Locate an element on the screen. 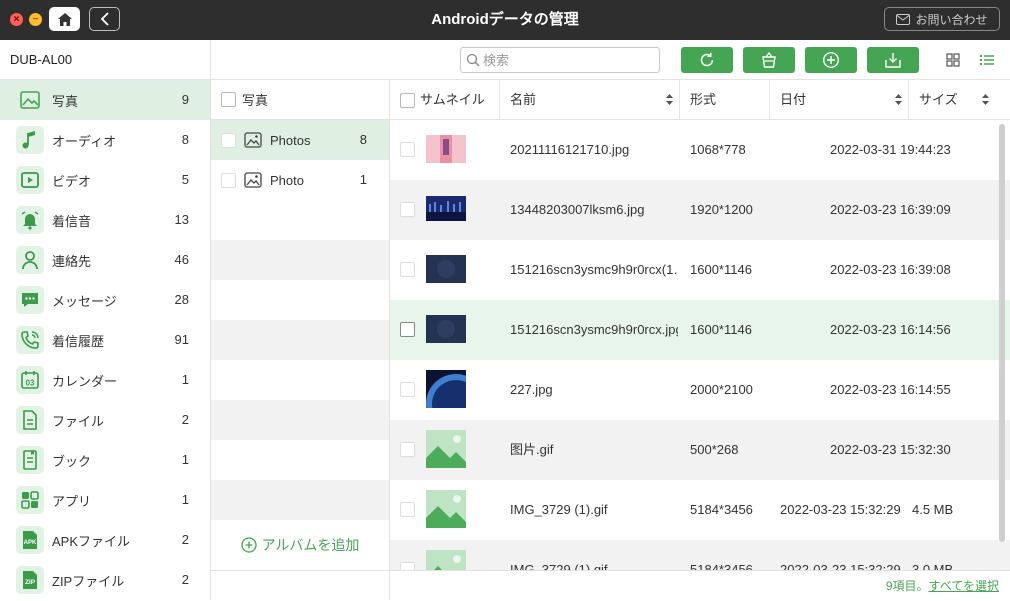 This screenshot has width=1010, height=601. mail-icon is located at coordinates (903, 19).